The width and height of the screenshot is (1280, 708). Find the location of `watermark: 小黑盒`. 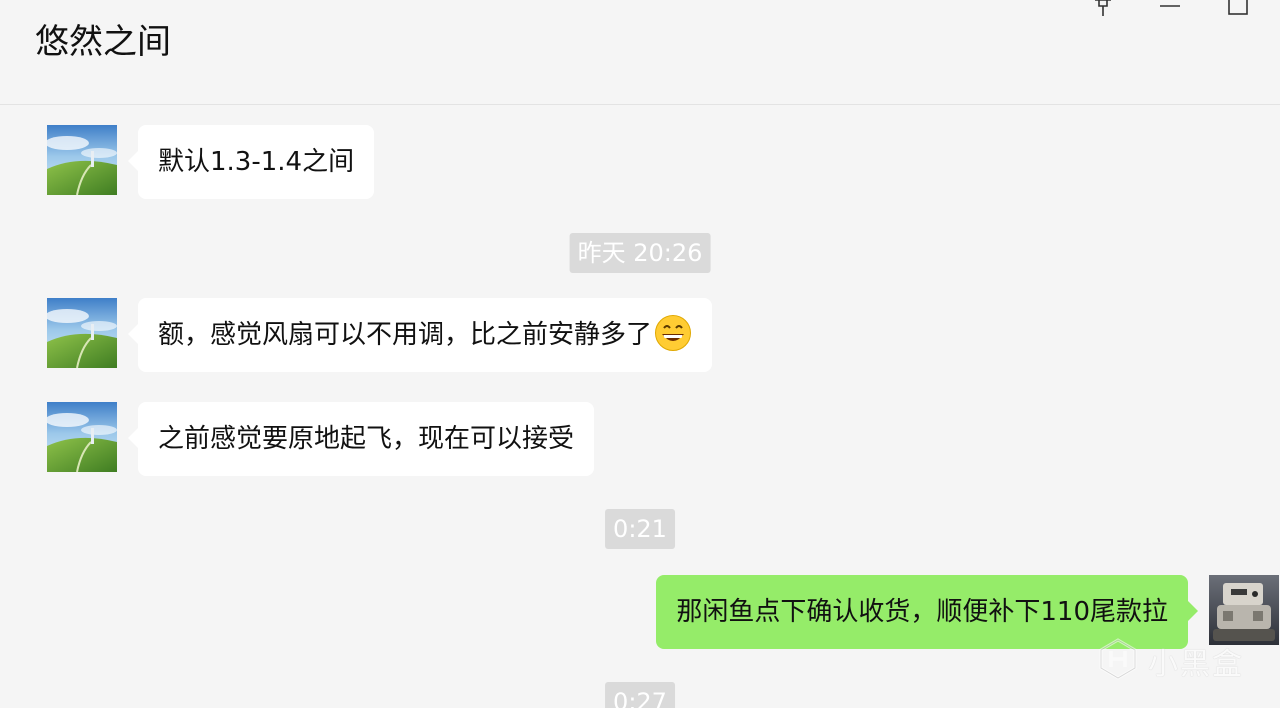

watermark: 小黑盒 is located at coordinates (1170, 661).